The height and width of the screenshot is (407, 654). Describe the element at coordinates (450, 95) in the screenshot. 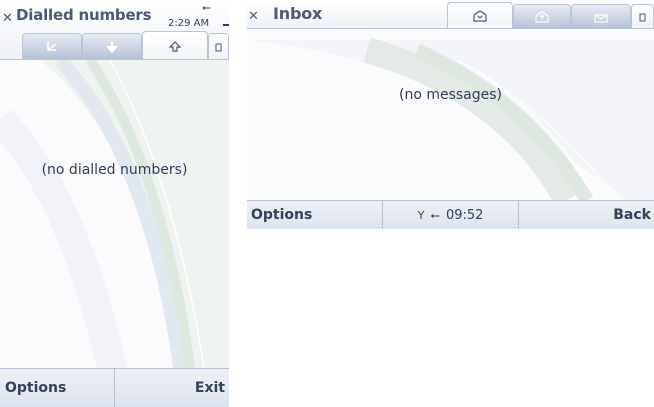

I see `empty-list-message: (no messages)` at that location.